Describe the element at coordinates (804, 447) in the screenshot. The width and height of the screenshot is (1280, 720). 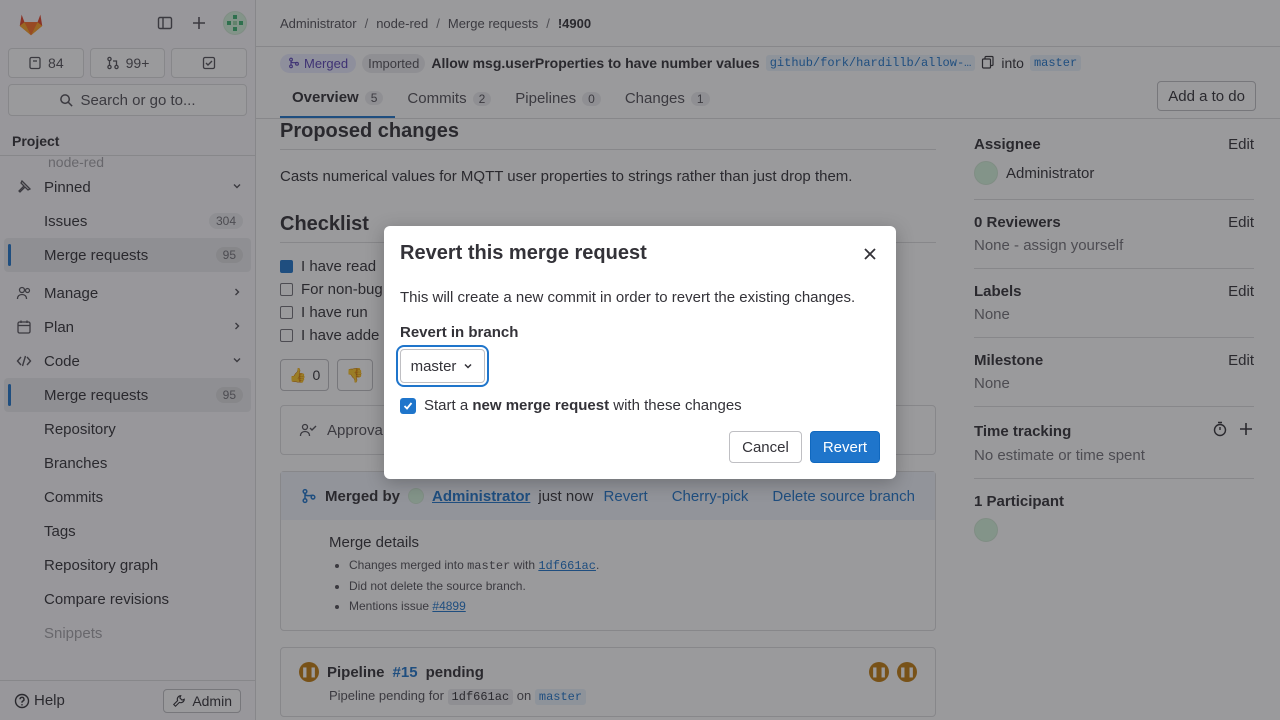
I see `modal-footer: Cancel Revert` at that location.